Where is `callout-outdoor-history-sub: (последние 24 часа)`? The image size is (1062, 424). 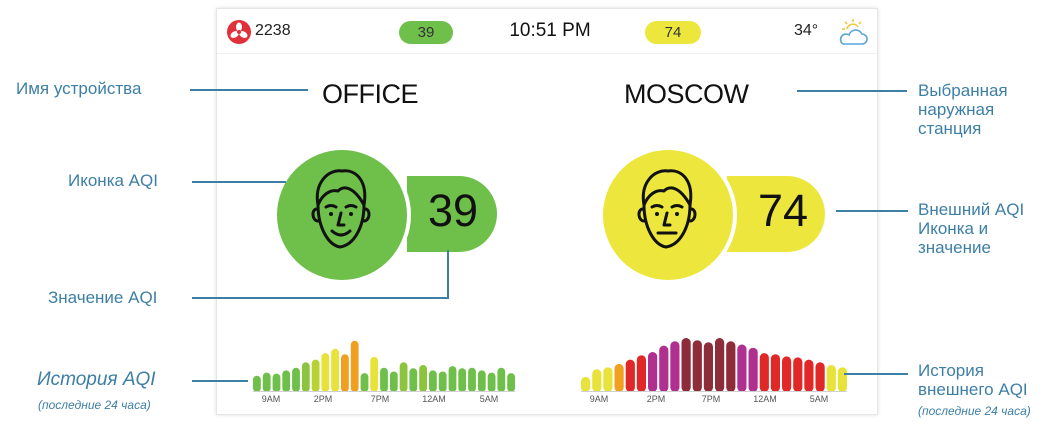
callout-outdoor-history-sub: (последние 24 часа) is located at coordinates (974, 411).